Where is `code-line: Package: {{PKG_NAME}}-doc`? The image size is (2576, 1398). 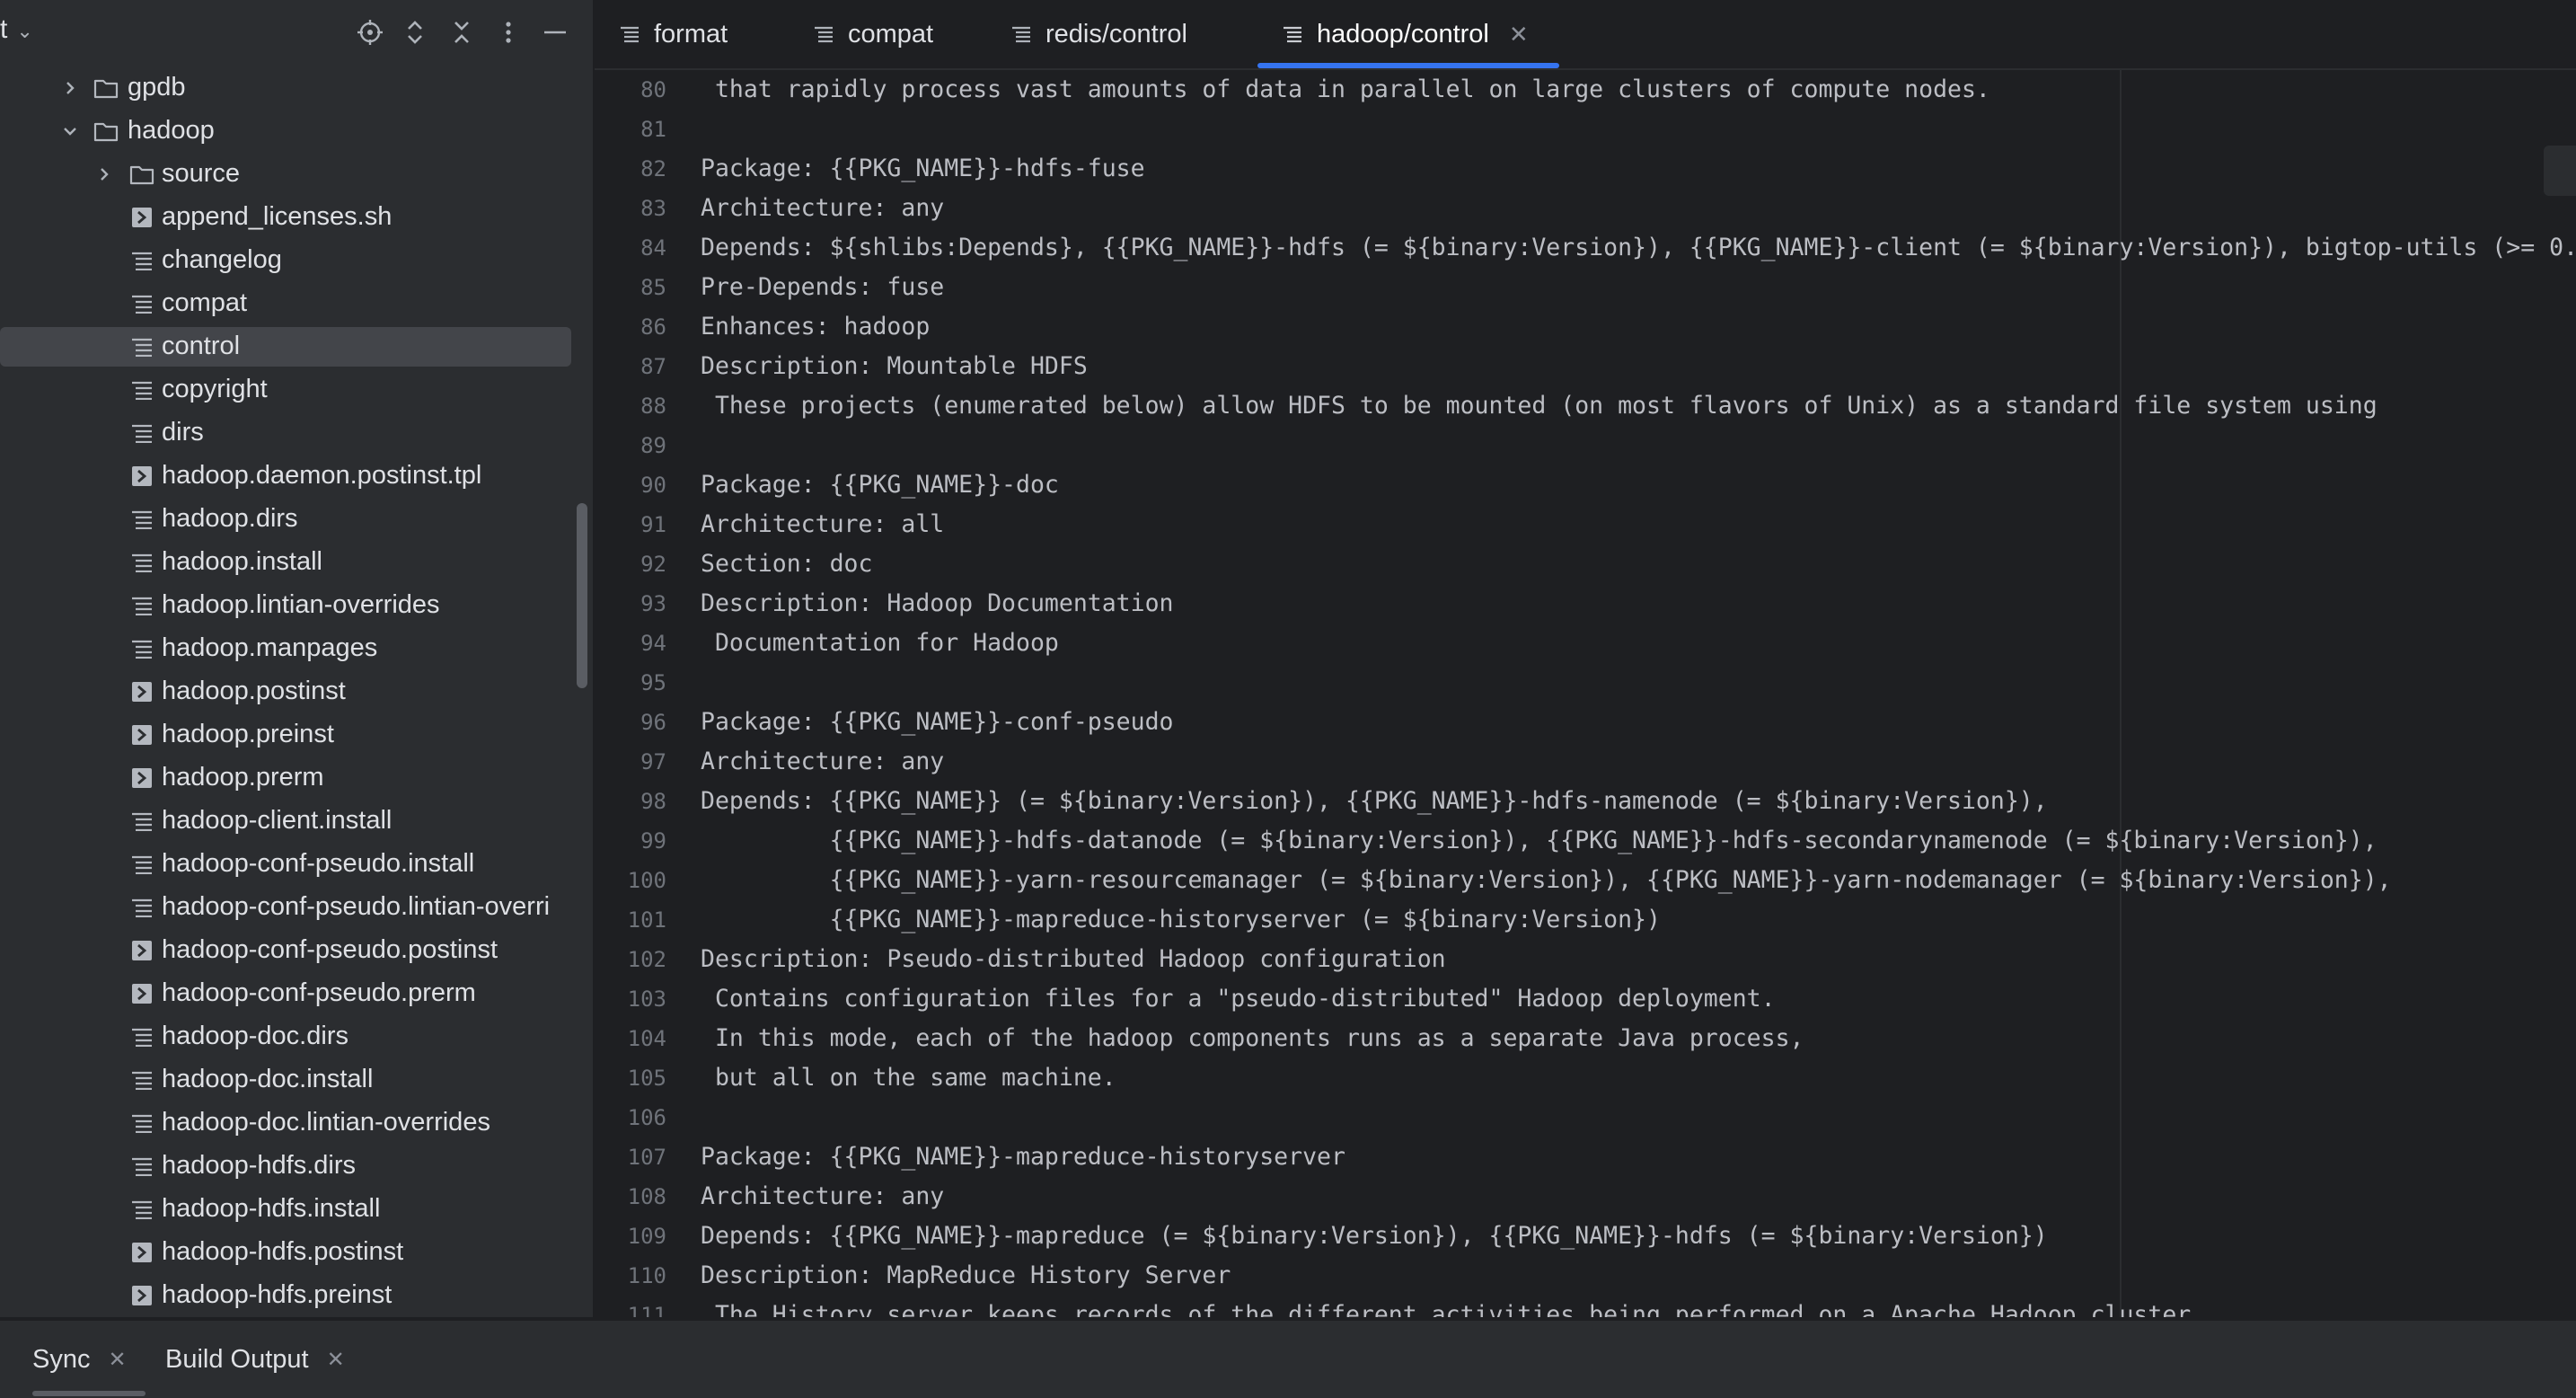
code-line: Package: {{PKG_NAME}}-doc is located at coordinates (880, 485).